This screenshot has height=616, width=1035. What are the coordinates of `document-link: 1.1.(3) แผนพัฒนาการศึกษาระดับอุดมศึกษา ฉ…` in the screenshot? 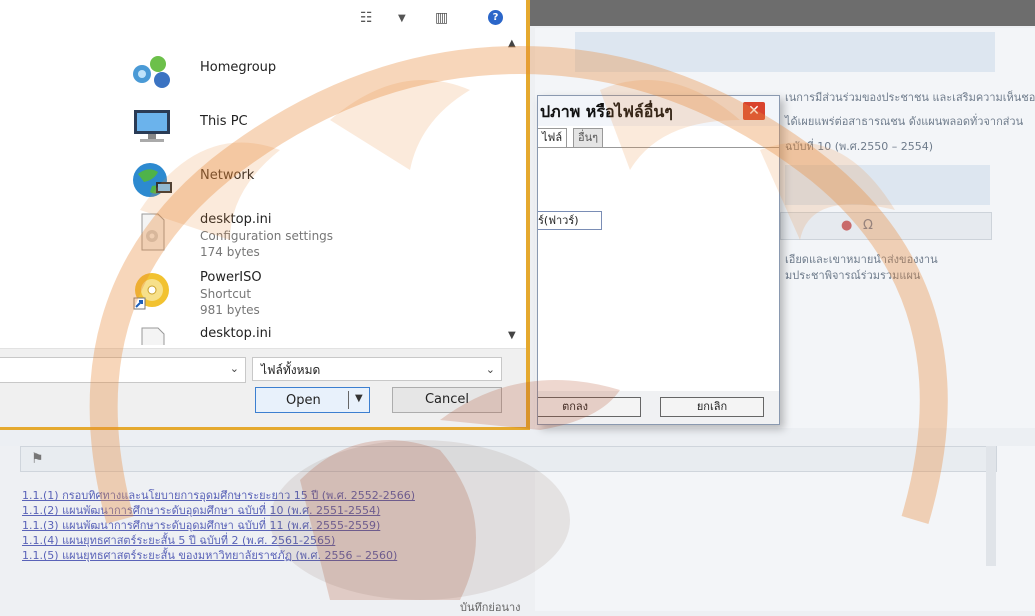 It's located at (322, 525).